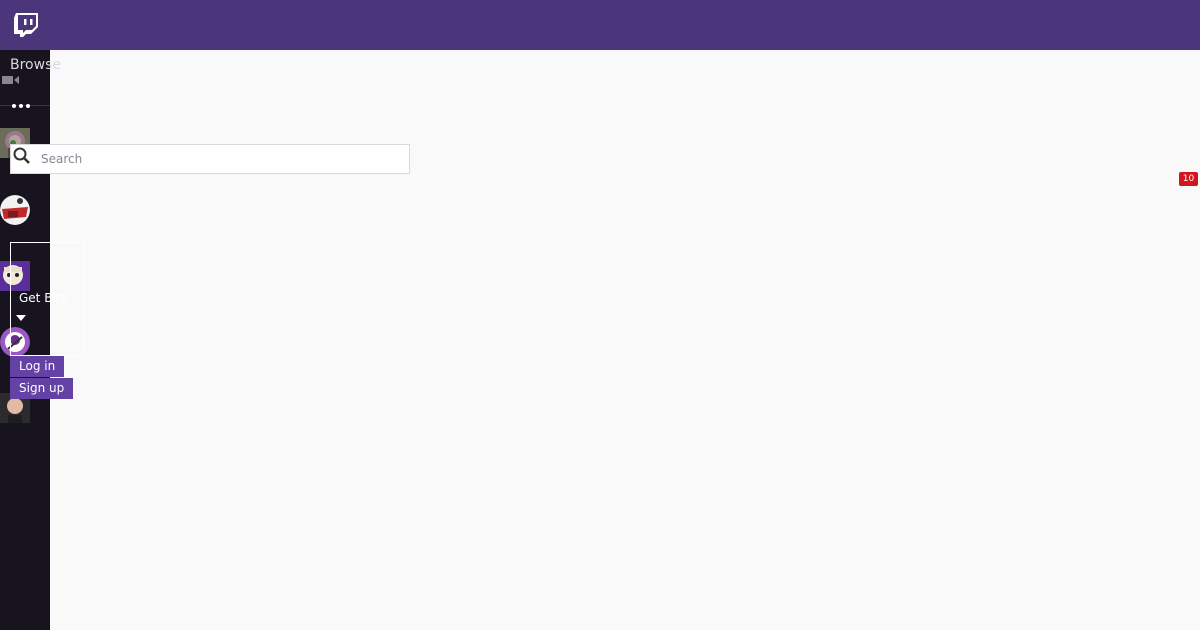 The width and height of the screenshot is (1200, 630). I want to click on search-box, so click(210, 159).